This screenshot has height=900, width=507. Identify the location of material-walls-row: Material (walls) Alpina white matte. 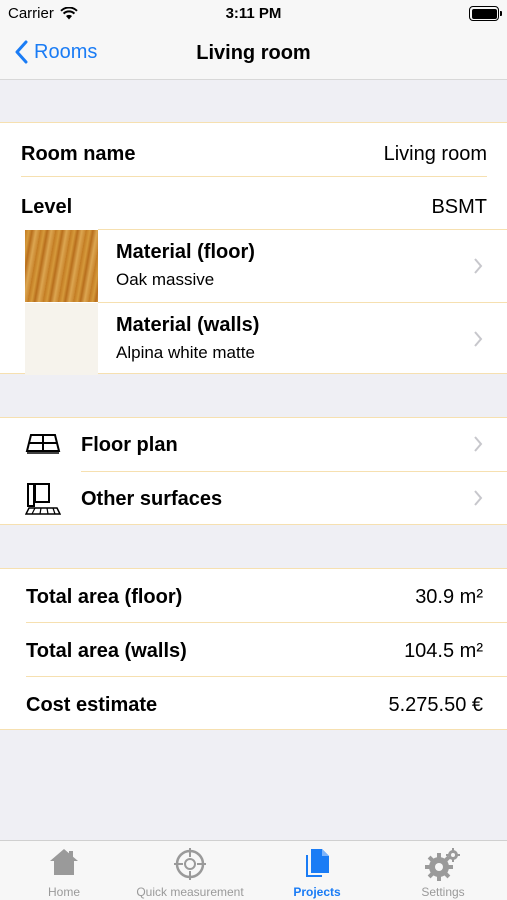
(253, 339).